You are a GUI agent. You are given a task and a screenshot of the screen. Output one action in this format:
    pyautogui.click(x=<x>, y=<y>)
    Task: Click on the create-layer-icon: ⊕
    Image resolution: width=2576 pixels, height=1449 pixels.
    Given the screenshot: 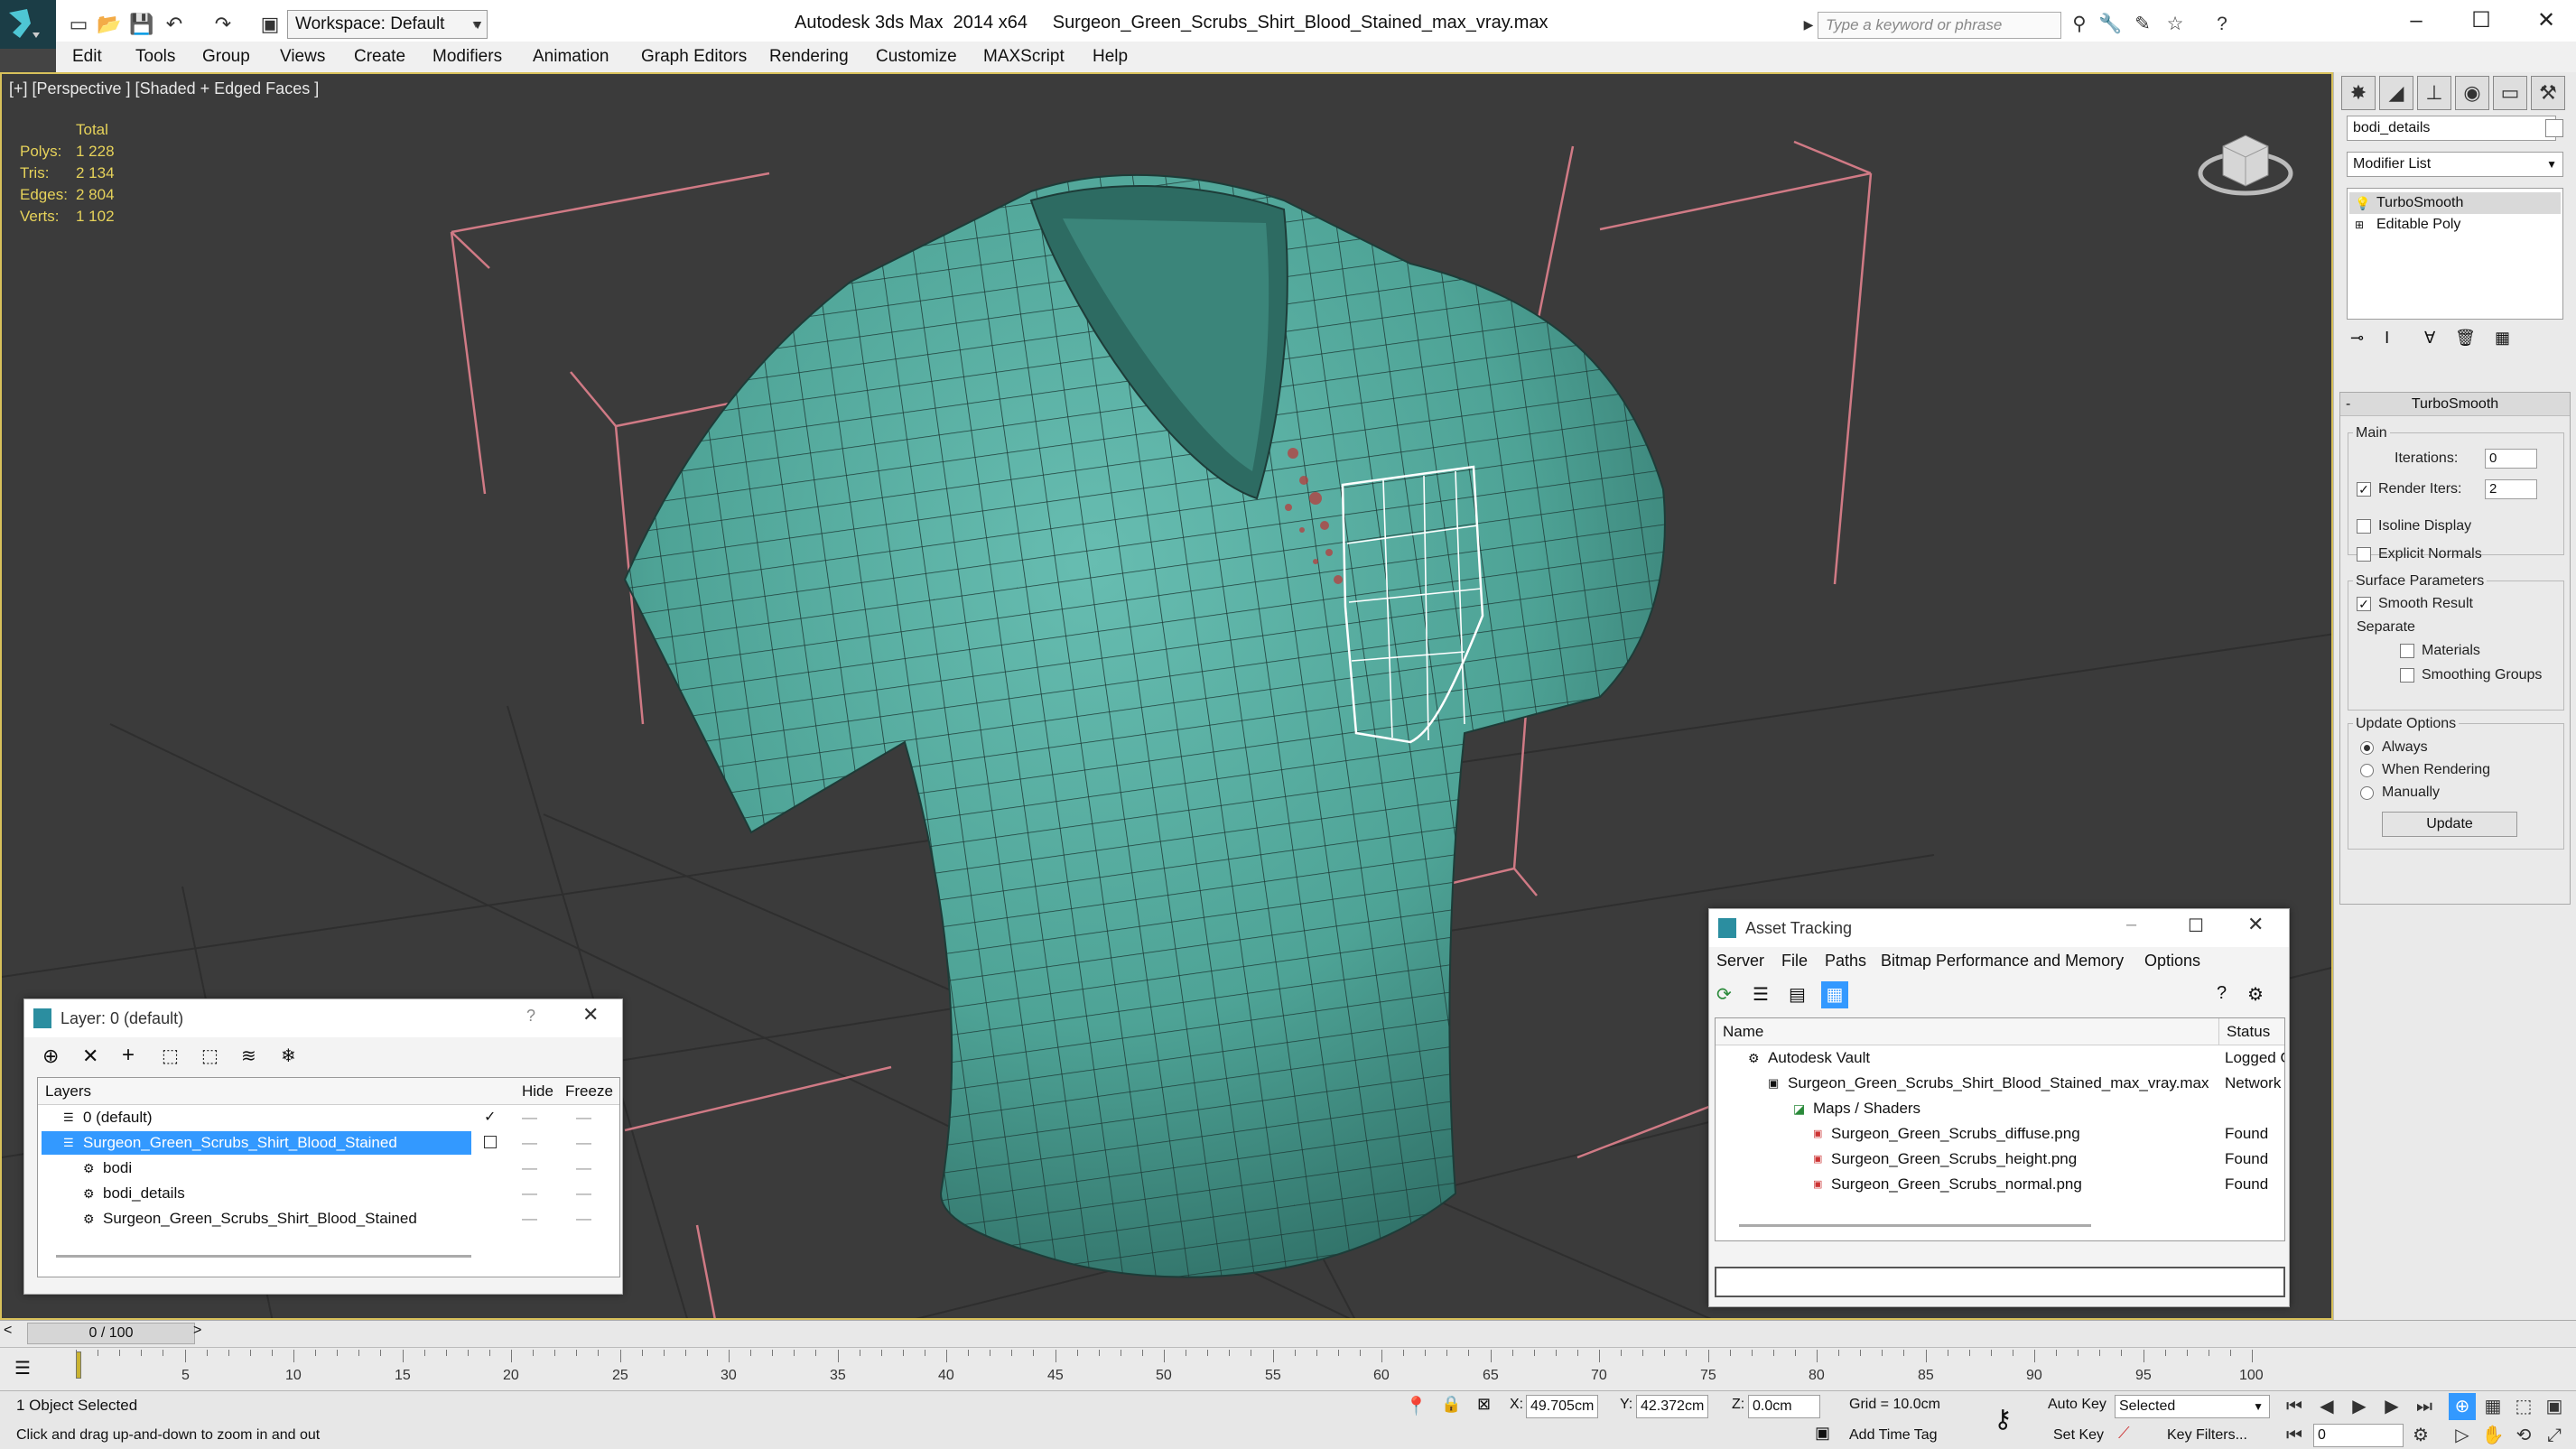 What is the action you would take?
    pyautogui.click(x=50, y=1056)
    